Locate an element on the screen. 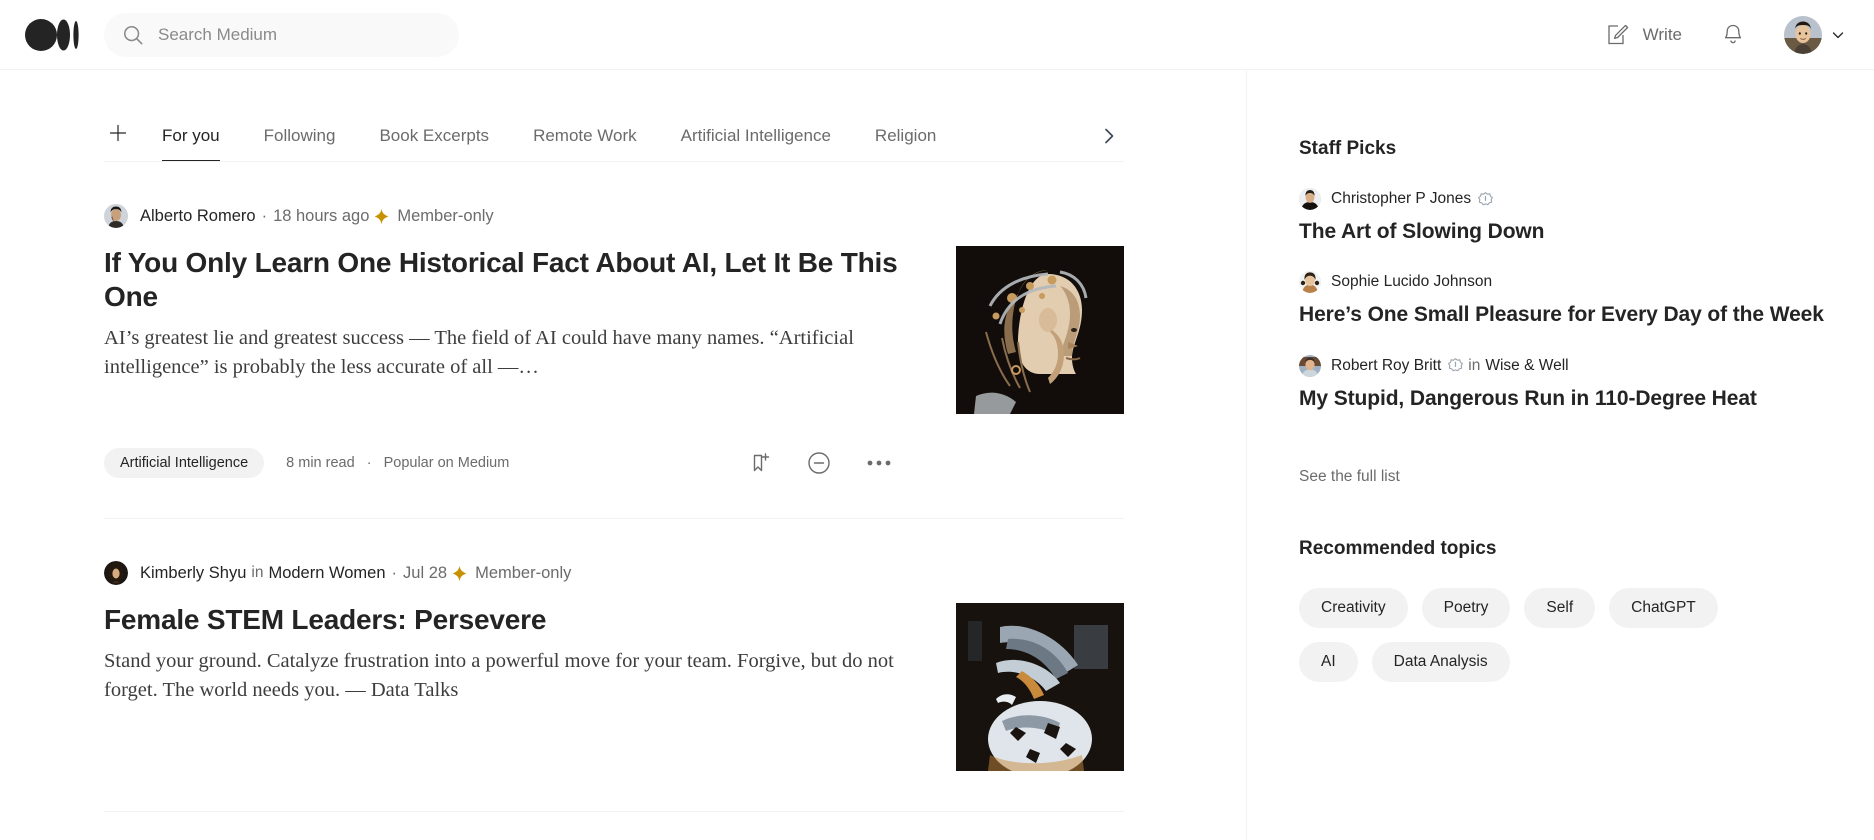 The image size is (1874, 840). save-bookmark-button is located at coordinates (760, 463).